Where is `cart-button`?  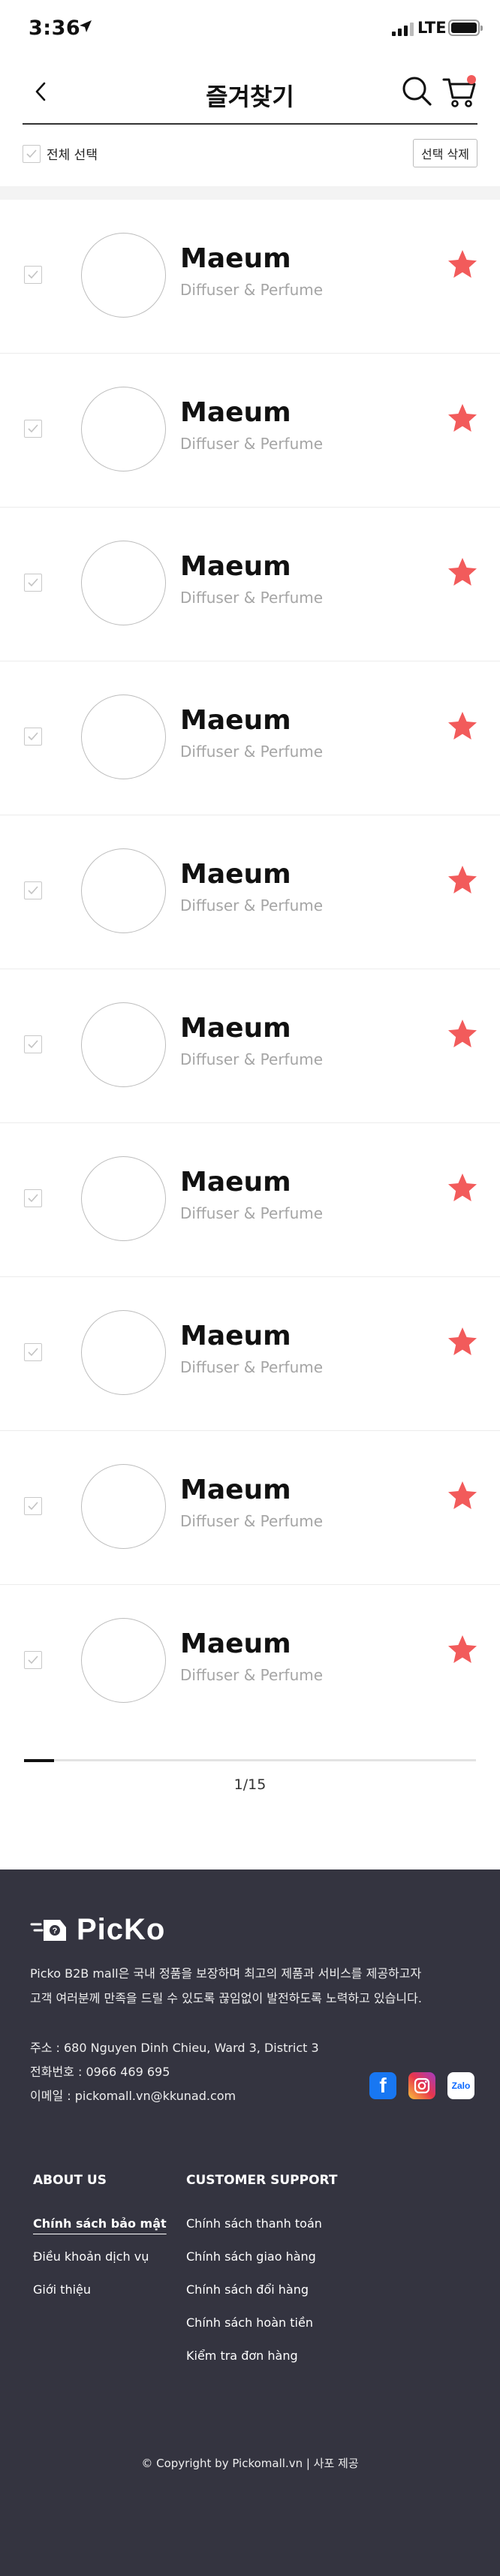
cart-button is located at coordinates (459, 92).